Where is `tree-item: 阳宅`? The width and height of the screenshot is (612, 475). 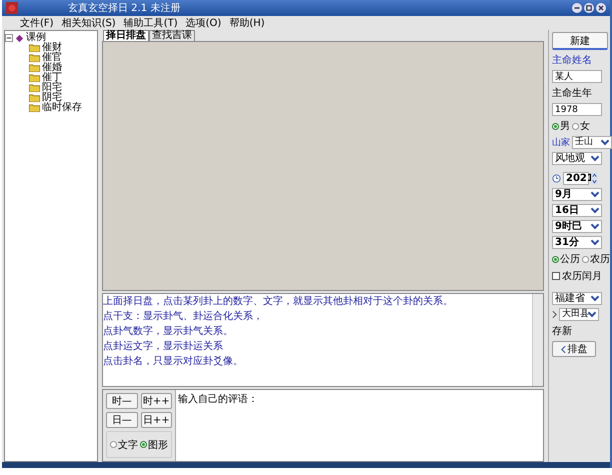 tree-item: 阳宅 is located at coordinates (52, 88).